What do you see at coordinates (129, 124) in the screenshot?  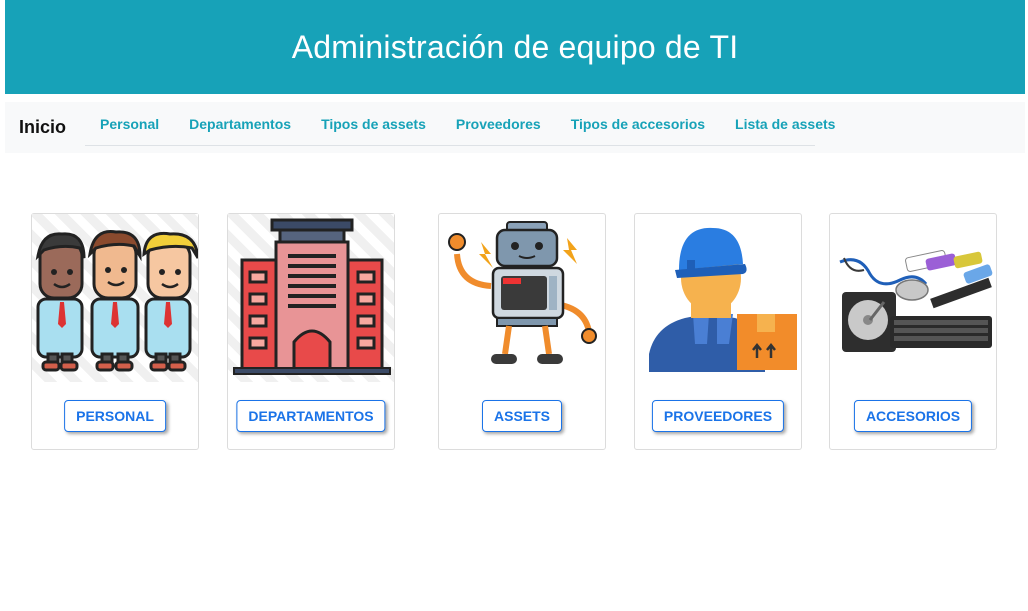 I see `nav-link-personal: Personal` at bounding box center [129, 124].